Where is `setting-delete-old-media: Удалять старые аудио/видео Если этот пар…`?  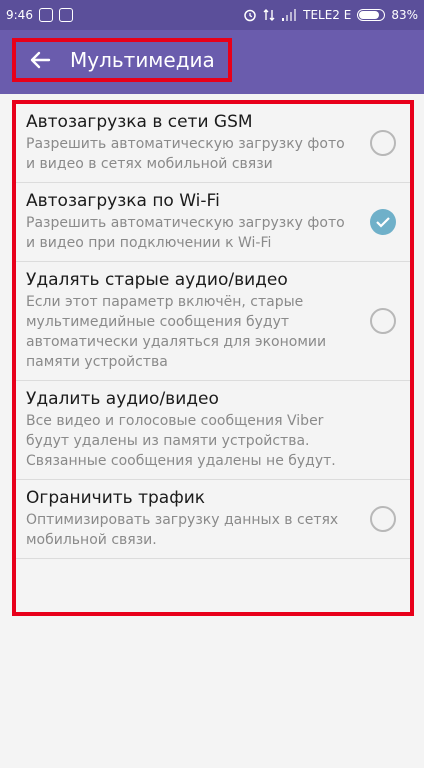
setting-delete-old-media: Удалять старые аудио/видео Если этот пар… is located at coordinates (213, 321).